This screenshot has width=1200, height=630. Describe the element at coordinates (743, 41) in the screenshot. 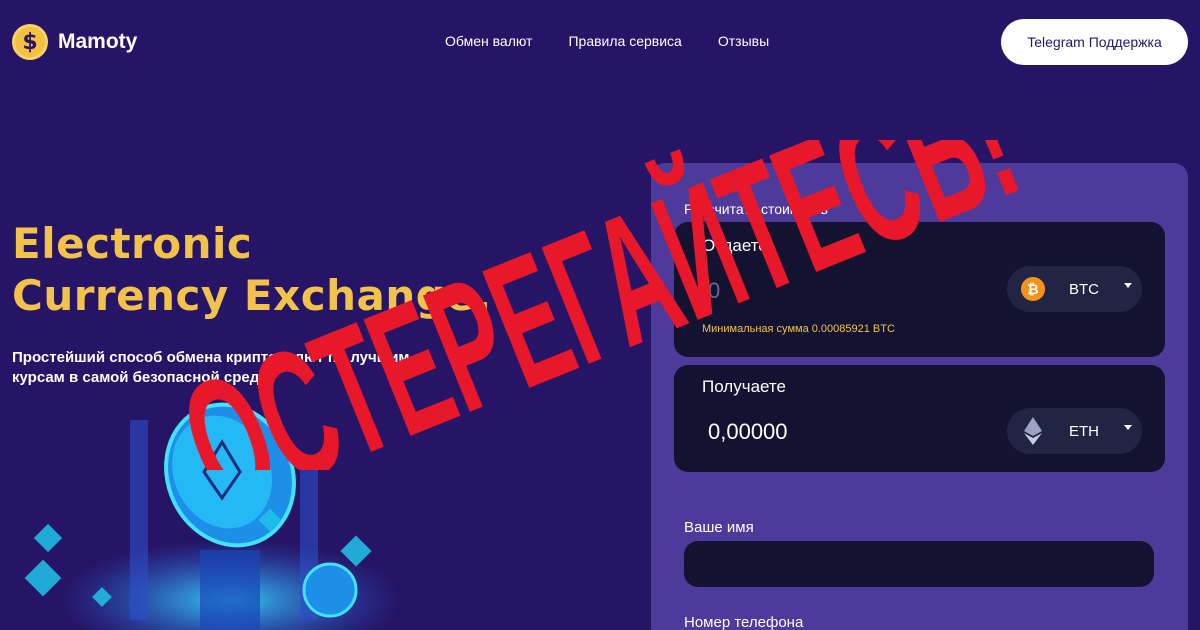

I see `nav-reviews-link: Отзывы` at that location.